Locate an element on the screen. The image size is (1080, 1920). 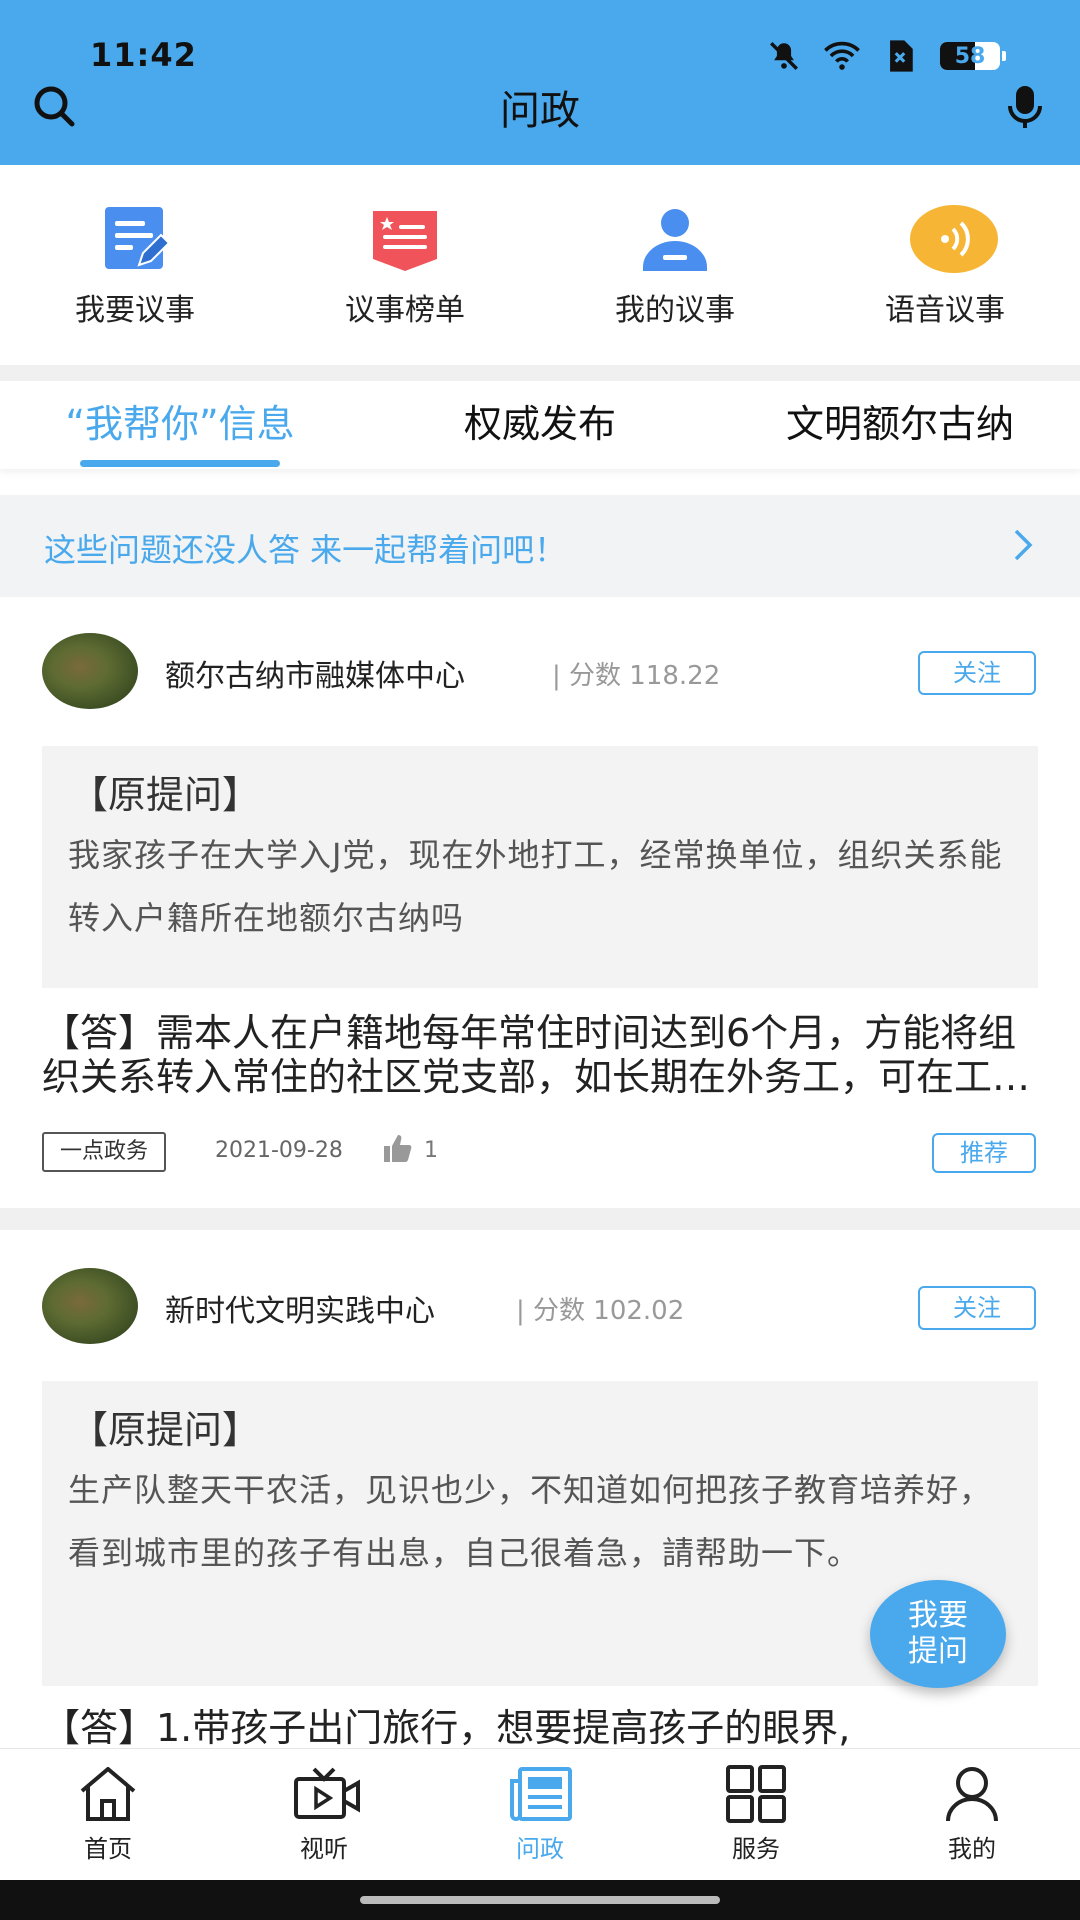
bell-muted-icon is located at coordinates (784, 56).